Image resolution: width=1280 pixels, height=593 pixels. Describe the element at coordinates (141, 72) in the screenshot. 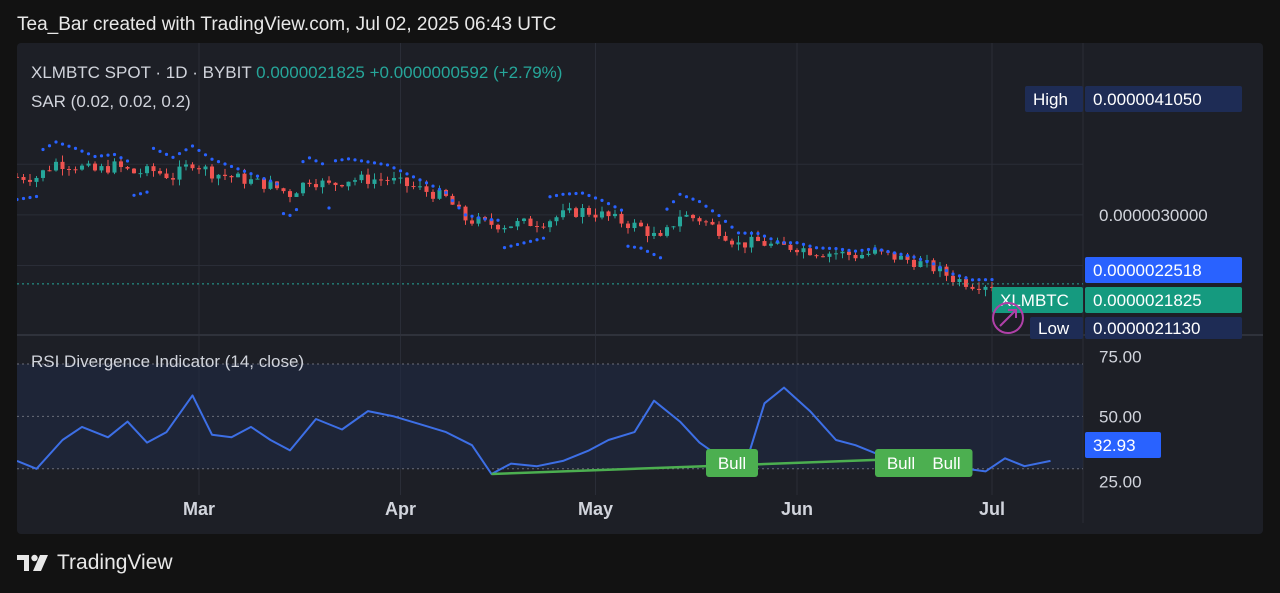

I see `symbol-name: XLMBTC SPOT · 1D · BYBIT` at that location.